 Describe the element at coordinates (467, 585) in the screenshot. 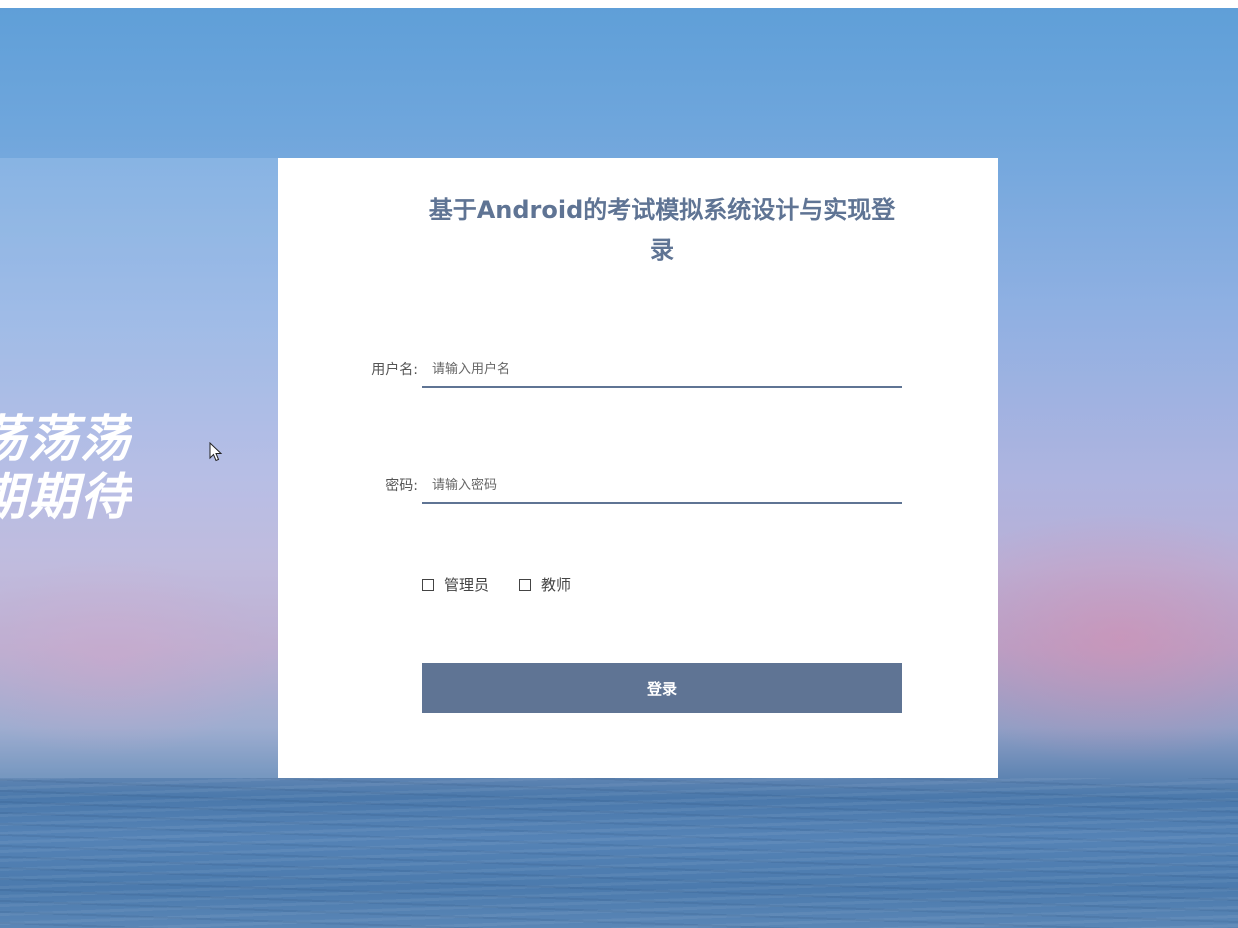

I see `admin-role-label: 管理员` at that location.